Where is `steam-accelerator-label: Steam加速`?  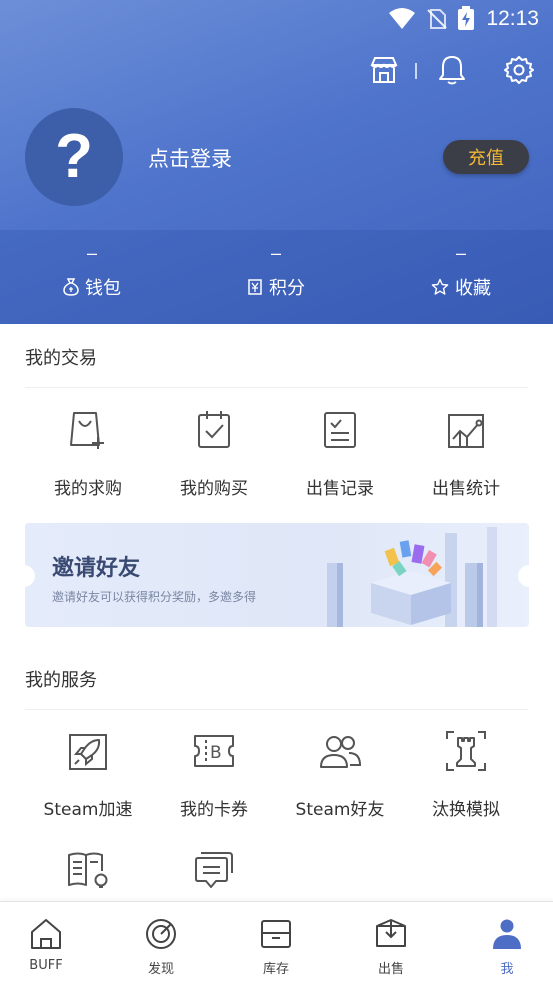
steam-accelerator-label: Steam加速 is located at coordinates (88, 810).